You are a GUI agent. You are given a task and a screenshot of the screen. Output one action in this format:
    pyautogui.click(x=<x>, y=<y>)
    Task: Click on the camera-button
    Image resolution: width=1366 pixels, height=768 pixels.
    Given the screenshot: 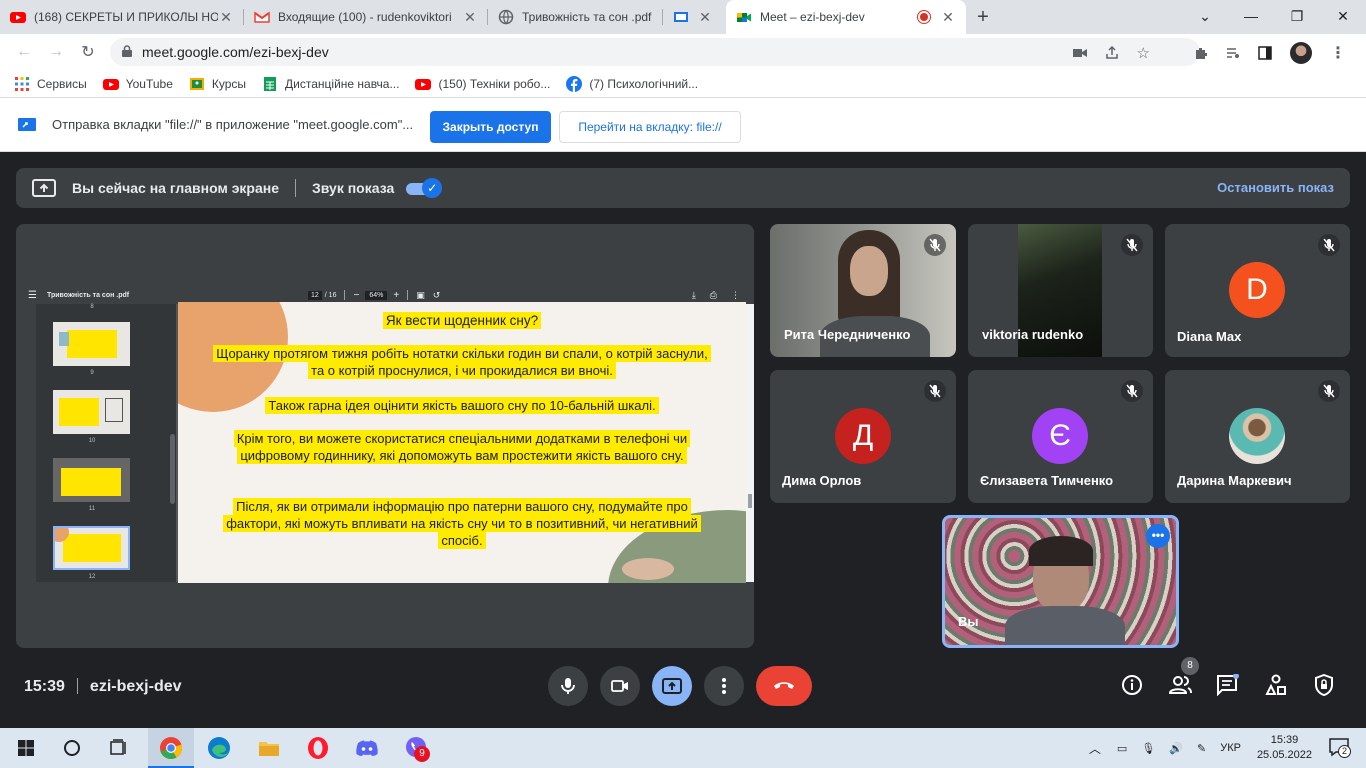 What is the action you would take?
    pyautogui.click(x=620, y=686)
    